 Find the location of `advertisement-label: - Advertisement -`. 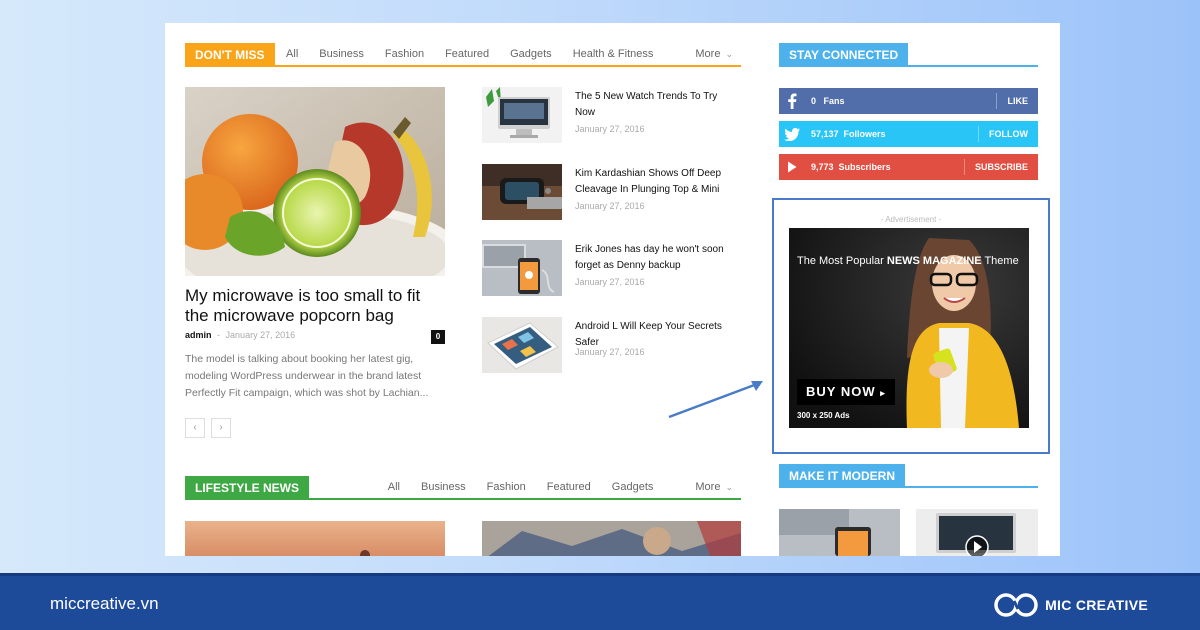

advertisement-label: - Advertisement - is located at coordinates (911, 219).